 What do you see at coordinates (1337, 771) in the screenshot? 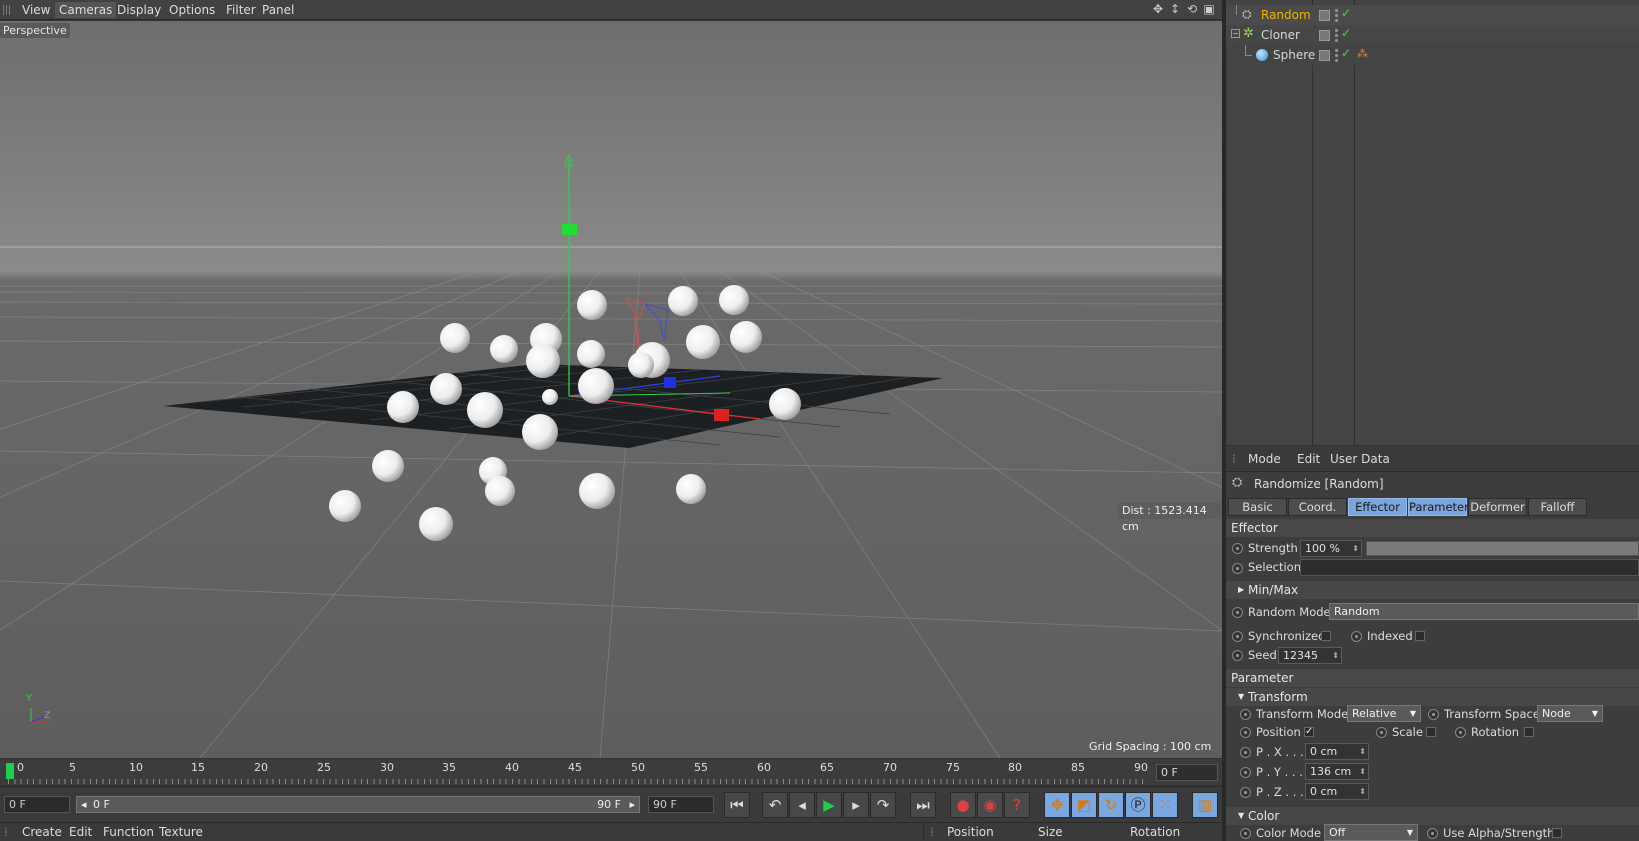
I see `py-field: 136 cm ⬍` at bounding box center [1337, 771].